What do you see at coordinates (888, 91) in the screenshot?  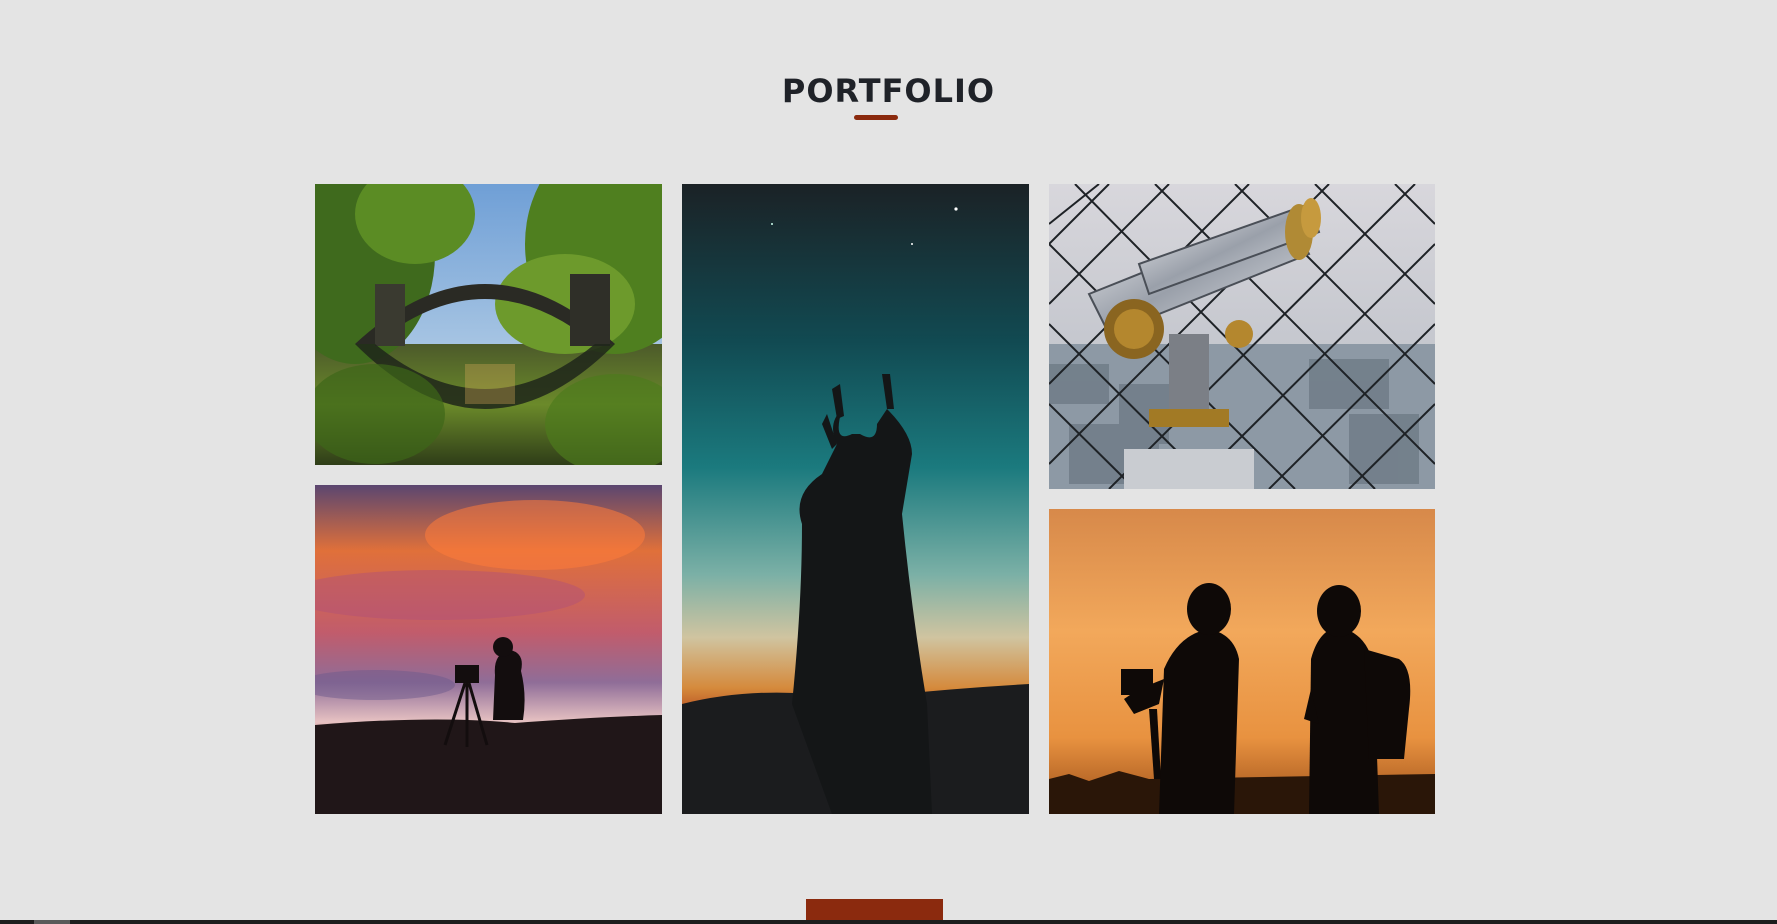 I see `section-title: PORTFOLIO` at bounding box center [888, 91].